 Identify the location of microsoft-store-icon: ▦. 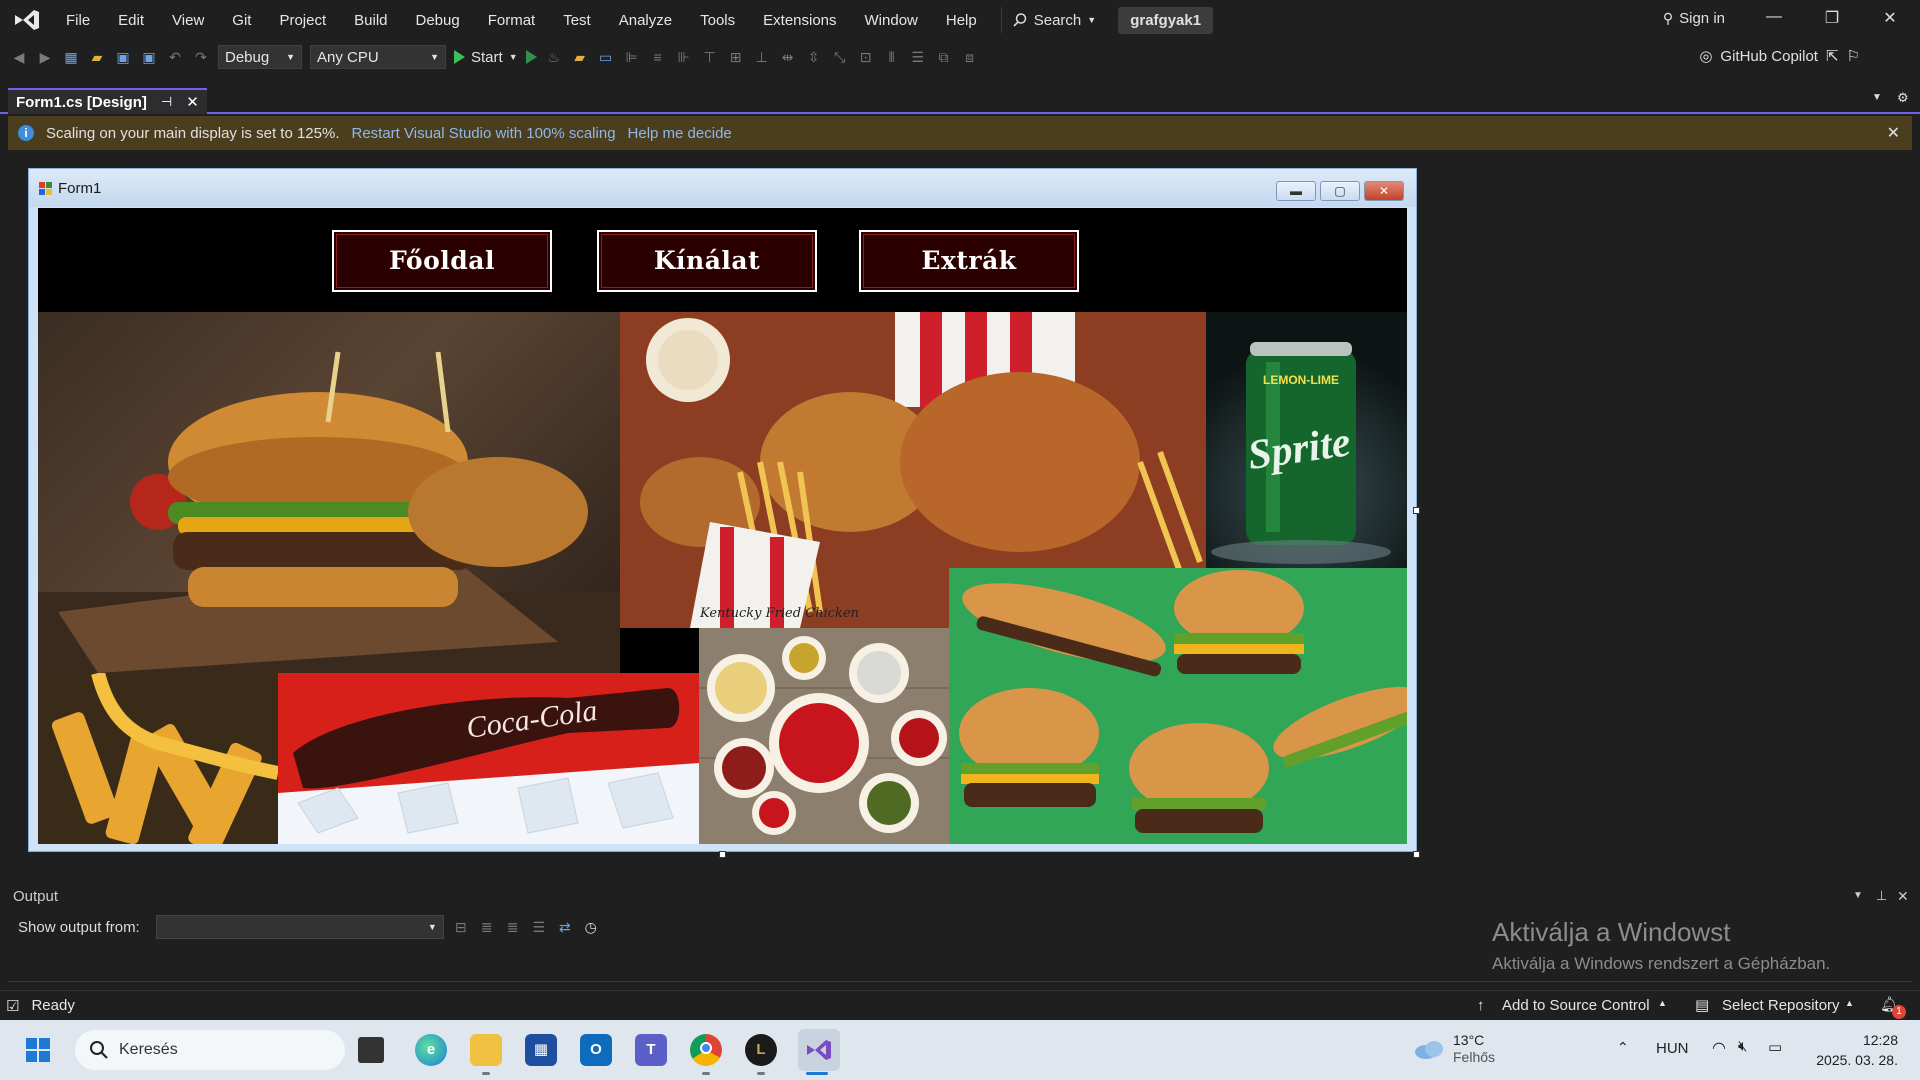
(541, 1050).